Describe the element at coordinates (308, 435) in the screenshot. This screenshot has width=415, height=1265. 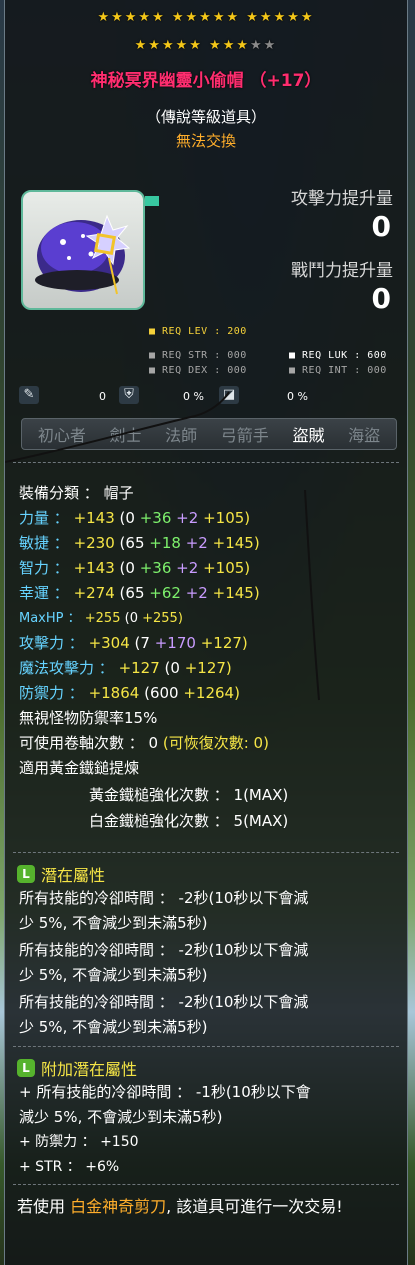
I see `job-thief: 盜賊` at that location.